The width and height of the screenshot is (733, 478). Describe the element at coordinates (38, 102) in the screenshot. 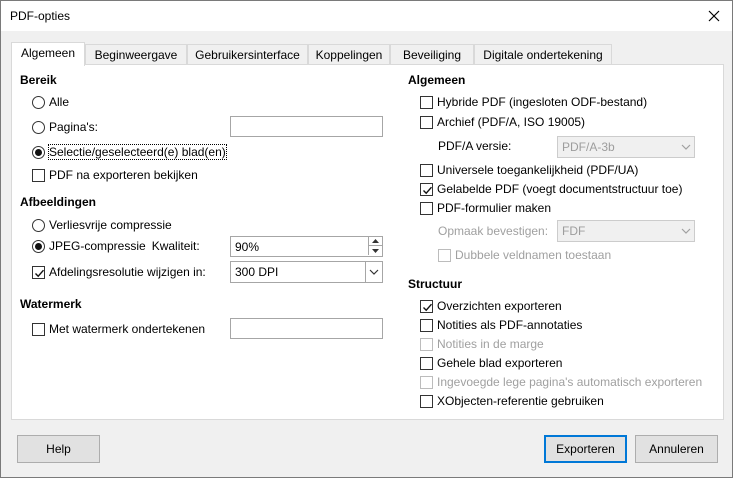

I see `range-all-radio` at that location.